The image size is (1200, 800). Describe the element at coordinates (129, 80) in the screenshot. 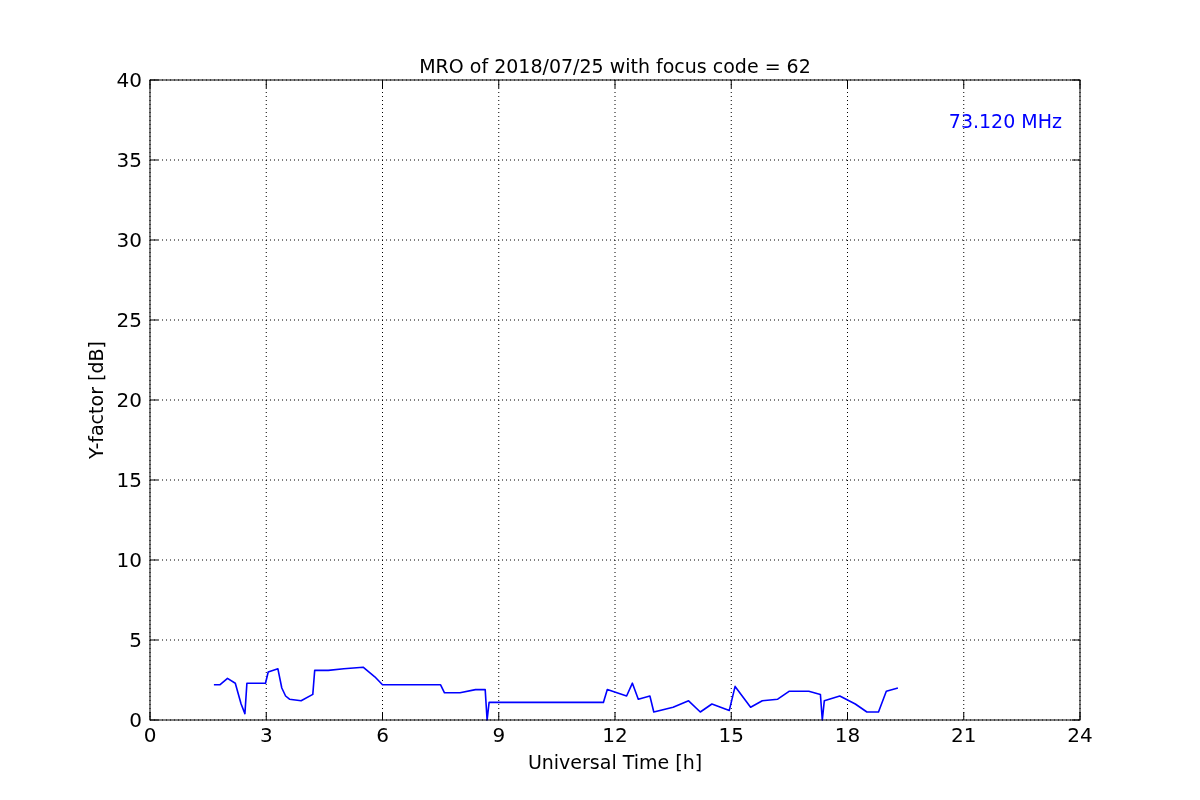

I see `y-tick-label: 40` at that location.